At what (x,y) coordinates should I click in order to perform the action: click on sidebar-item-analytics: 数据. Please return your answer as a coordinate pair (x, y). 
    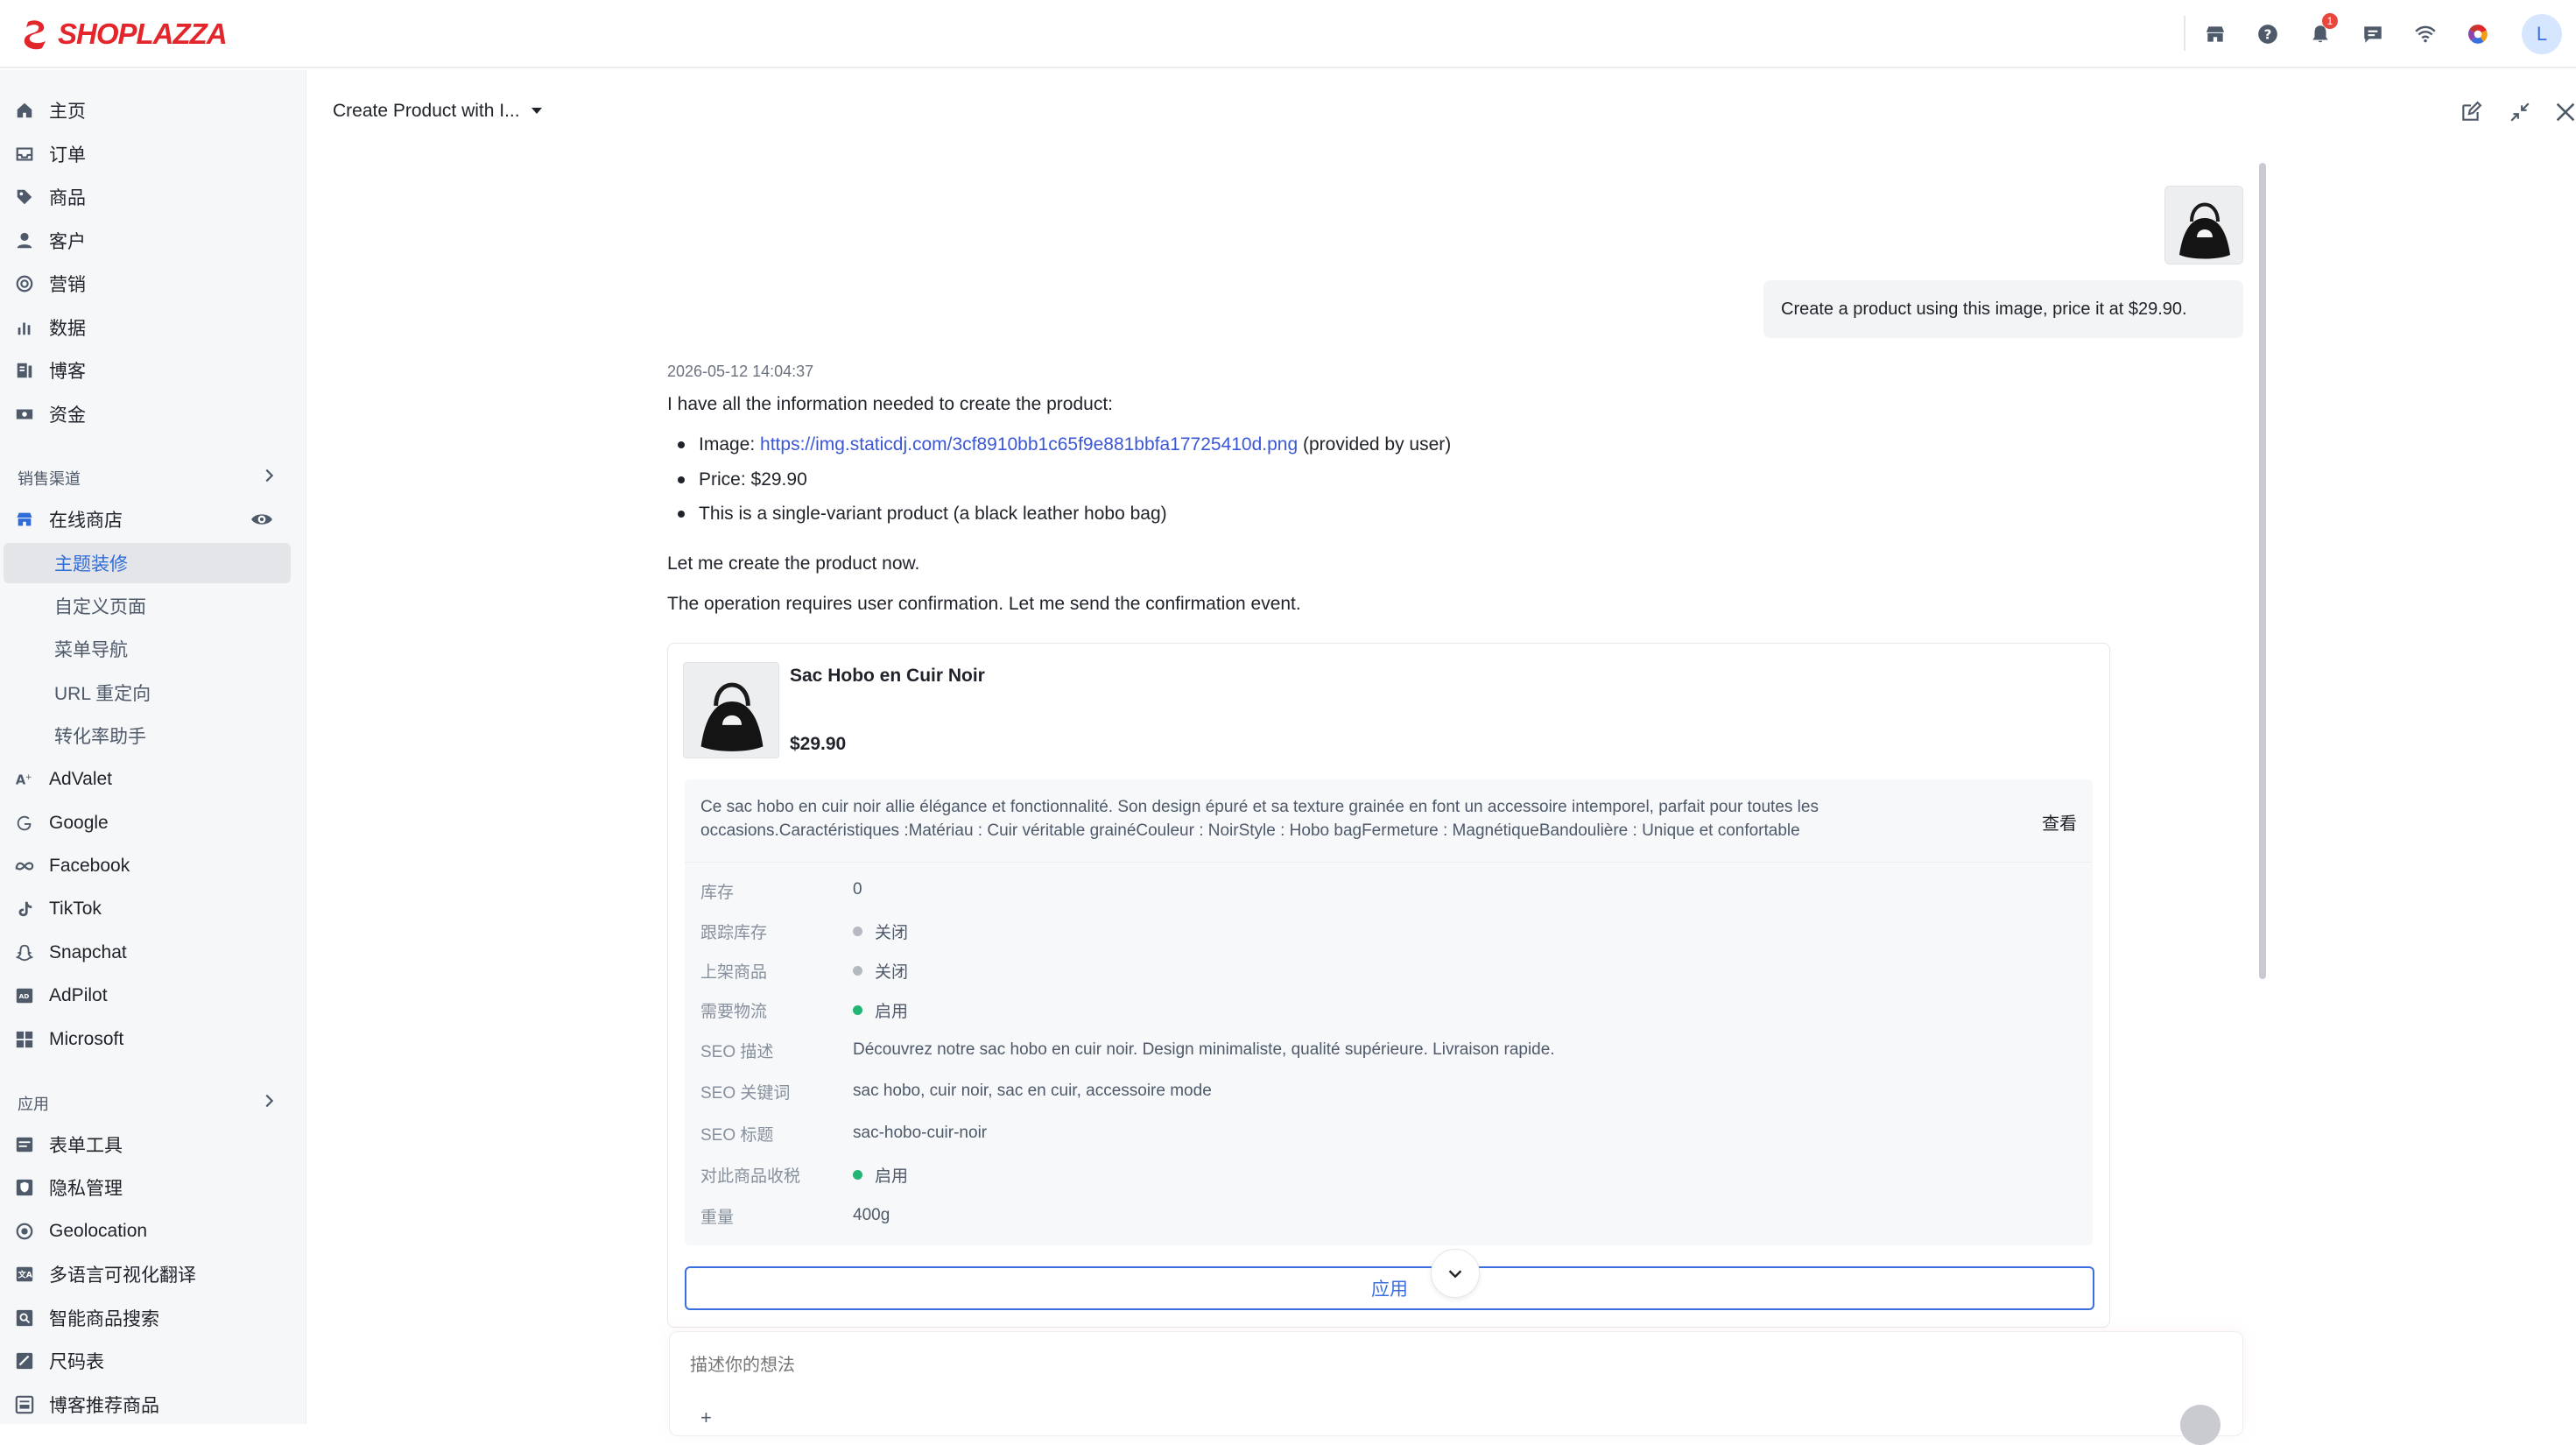
    Looking at the image, I should click on (153, 327).